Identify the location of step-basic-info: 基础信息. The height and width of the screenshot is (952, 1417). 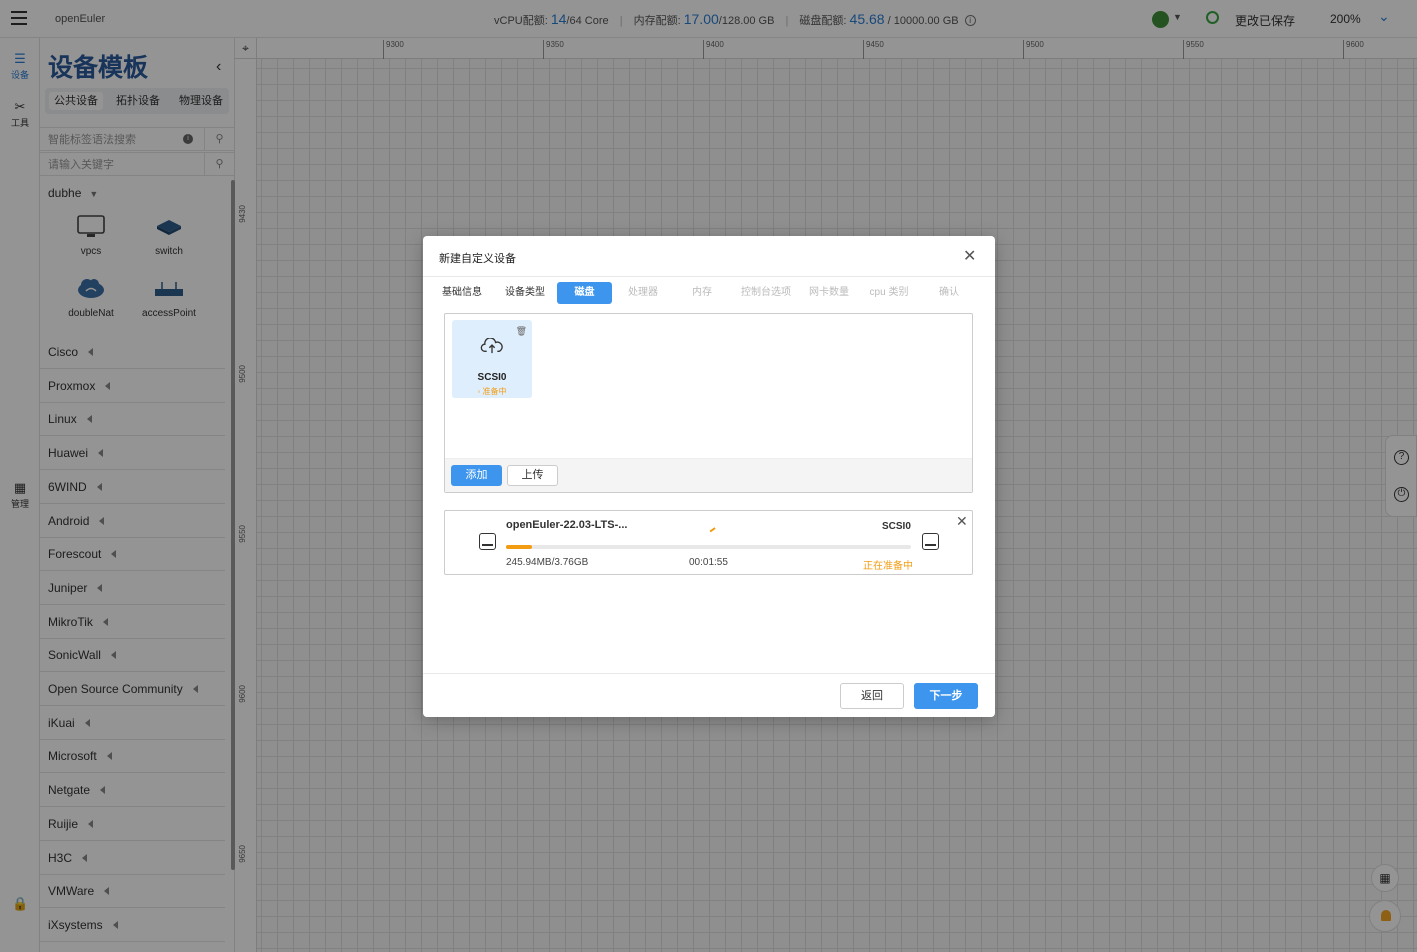
(462, 293).